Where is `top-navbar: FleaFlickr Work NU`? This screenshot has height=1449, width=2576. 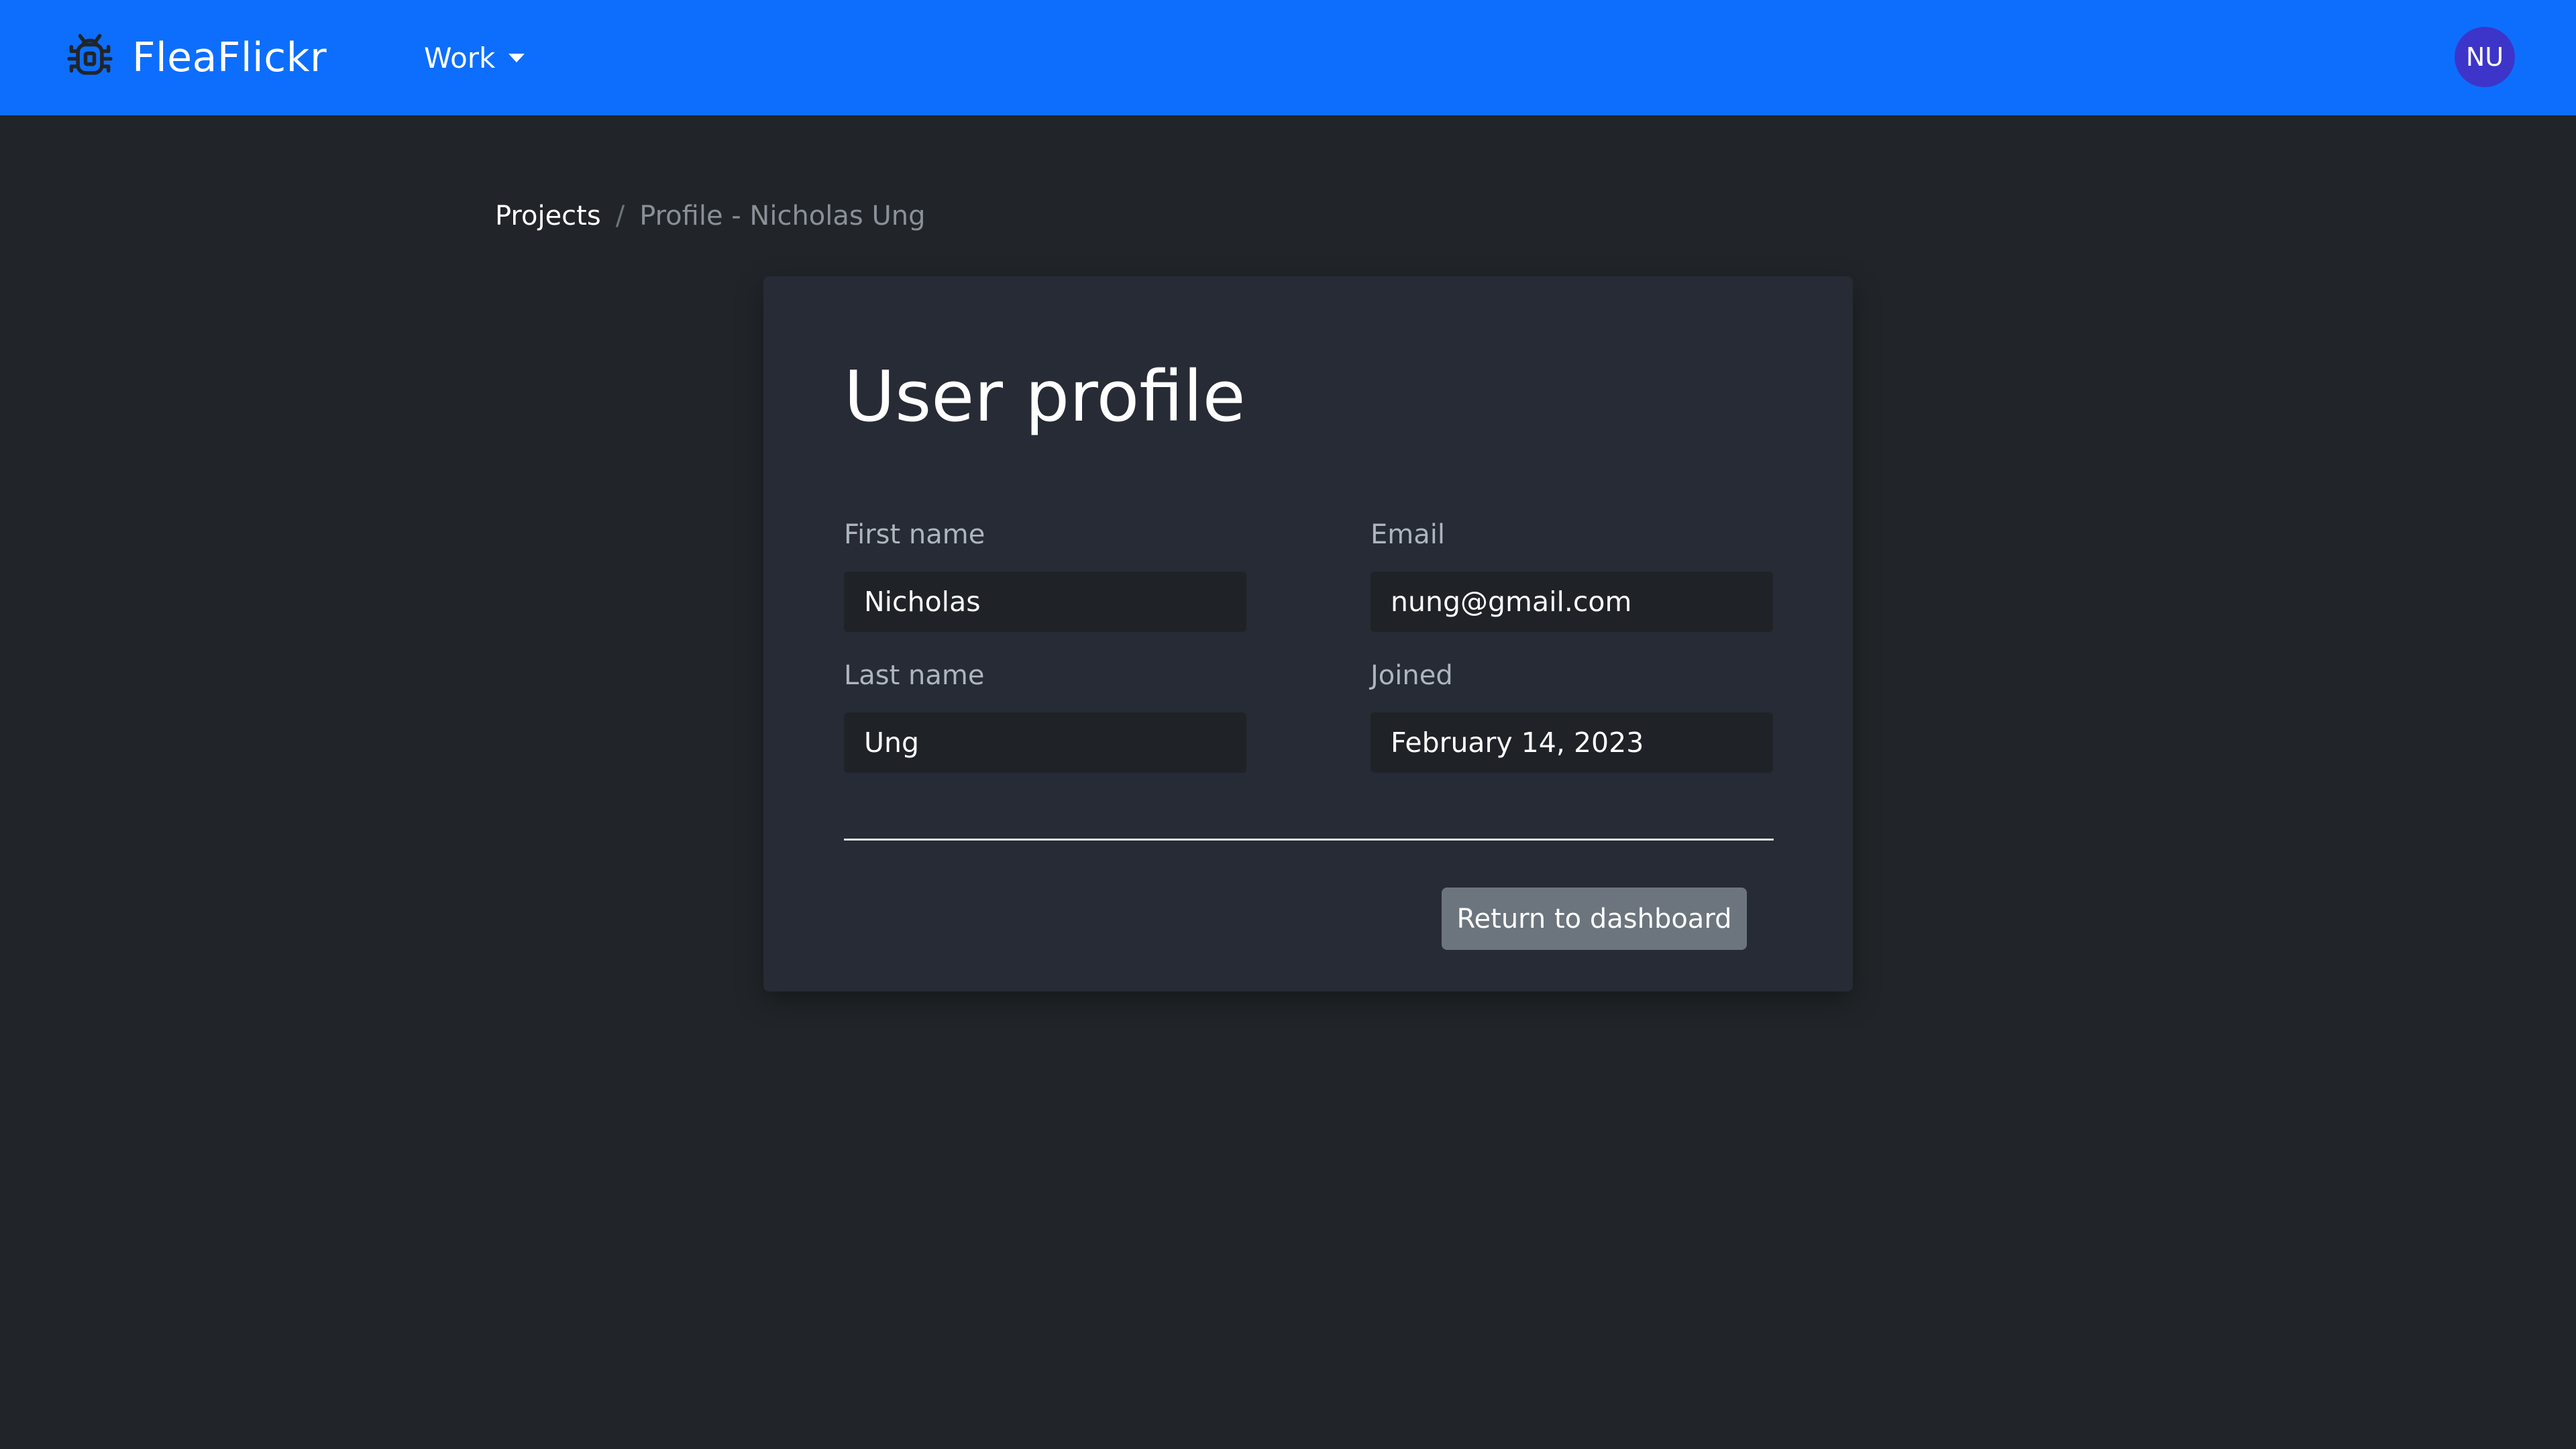 top-navbar: FleaFlickr Work NU is located at coordinates (1288, 57).